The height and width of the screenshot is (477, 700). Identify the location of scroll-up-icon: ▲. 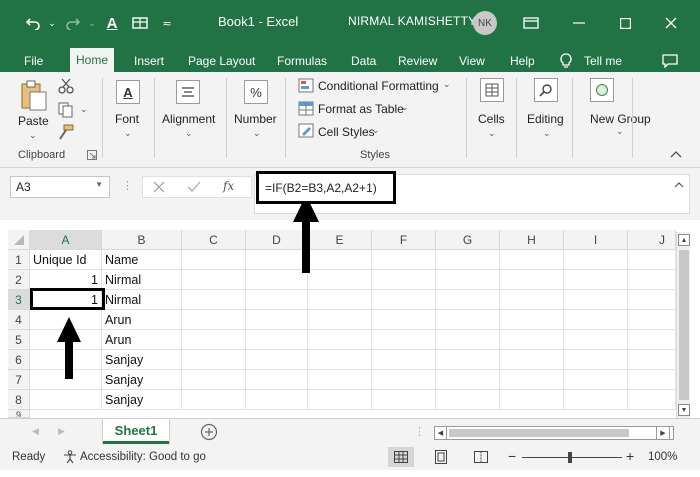
(684, 240).